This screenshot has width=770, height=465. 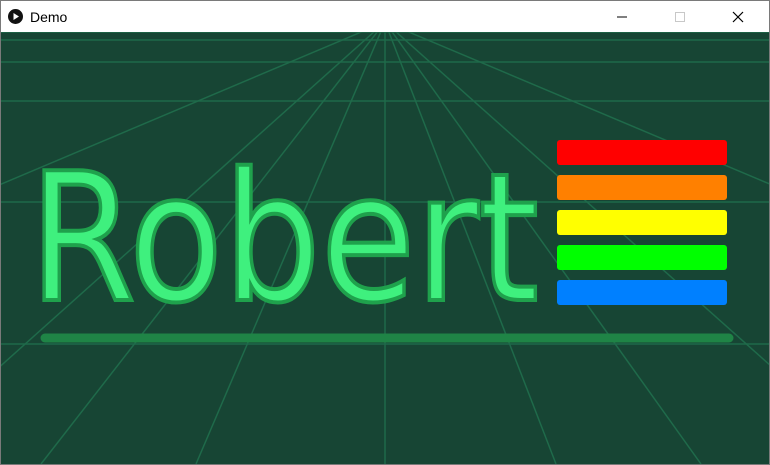 What do you see at coordinates (642, 187) in the screenshot?
I see `stripe-orange` at bounding box center [642, 187].